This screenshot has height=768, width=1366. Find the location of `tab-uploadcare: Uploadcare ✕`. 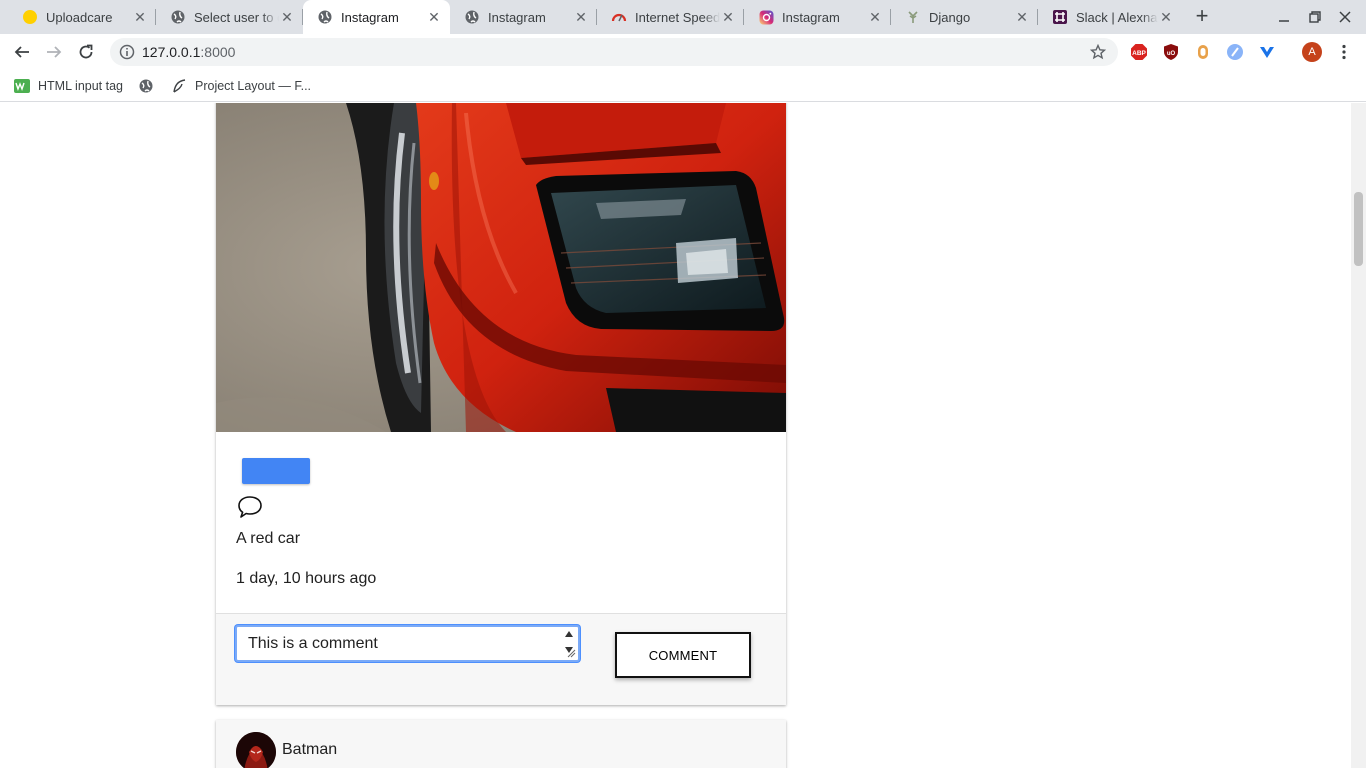

tab-uploadcare: Uploadcare ✕ is located at coordinates (82, 17).